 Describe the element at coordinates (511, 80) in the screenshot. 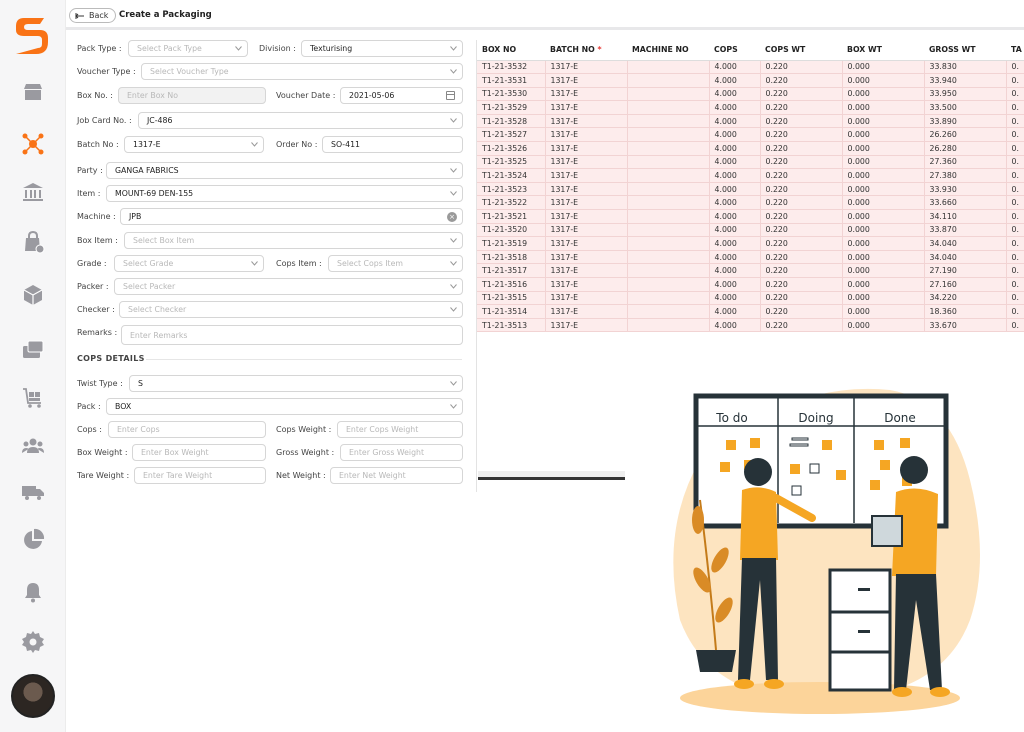

I see `table-cell: T1-21-3531` at that location.